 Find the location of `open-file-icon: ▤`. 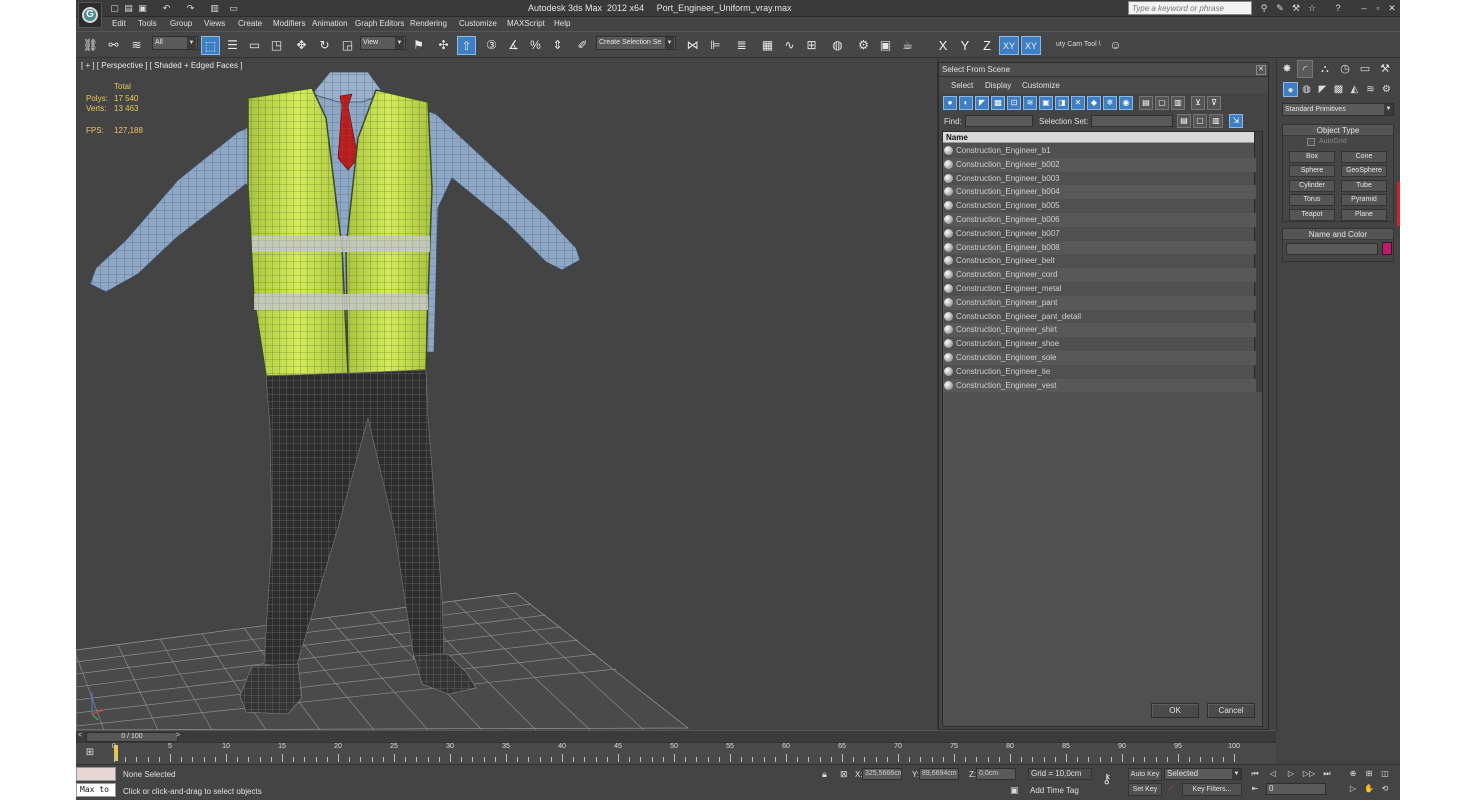

open-file-icon: ▤ is located at coordinates (128, 8).